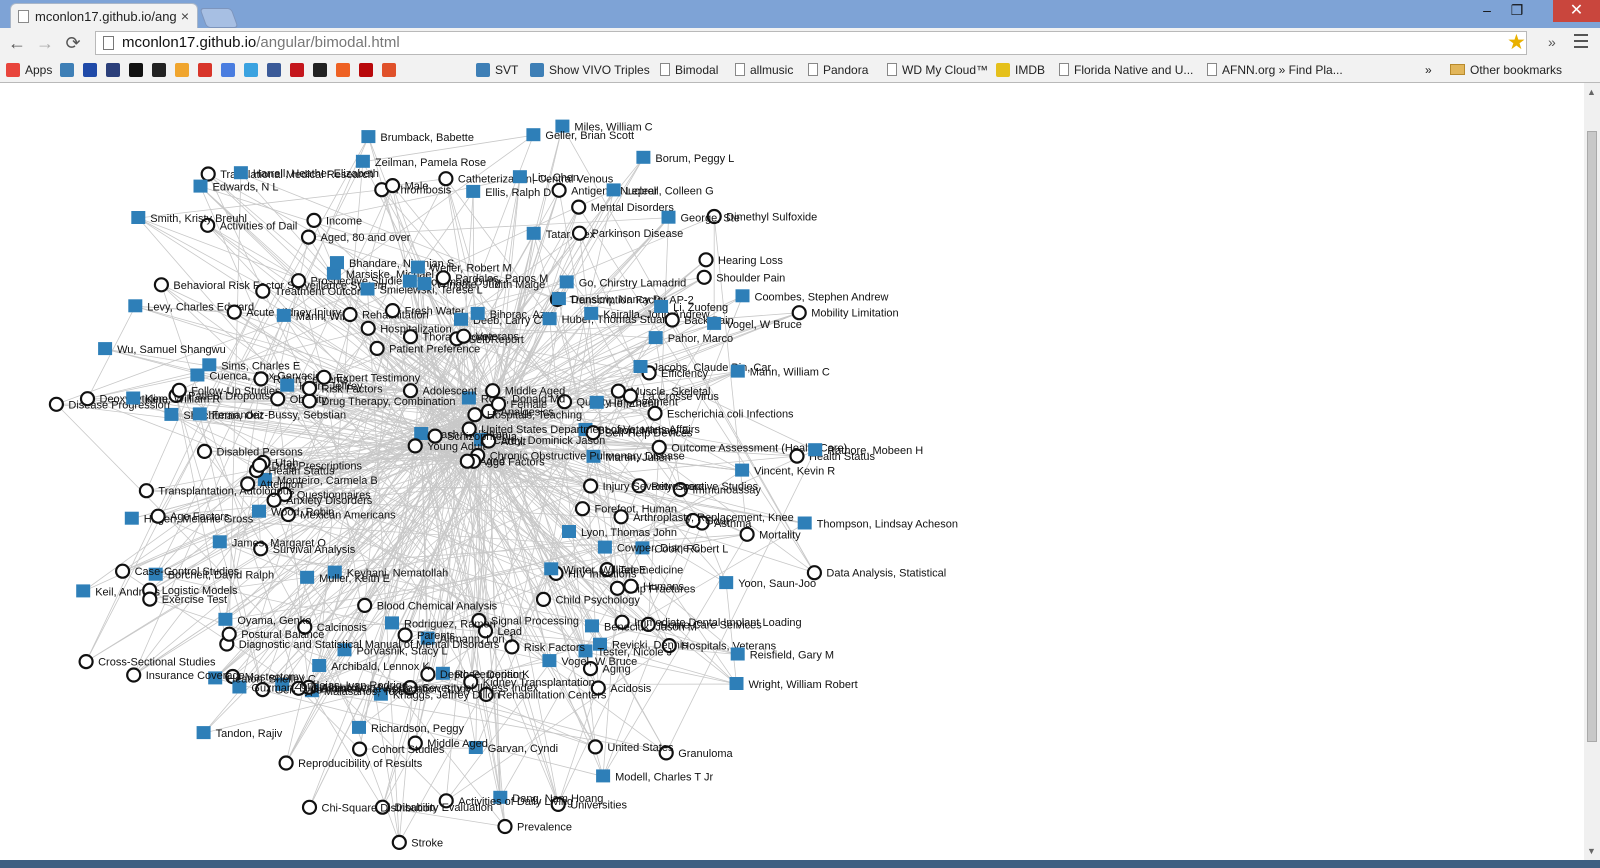 This screenshot has height=868, width=1600. I want to click on bookmark-cloud, so click(207, 70).